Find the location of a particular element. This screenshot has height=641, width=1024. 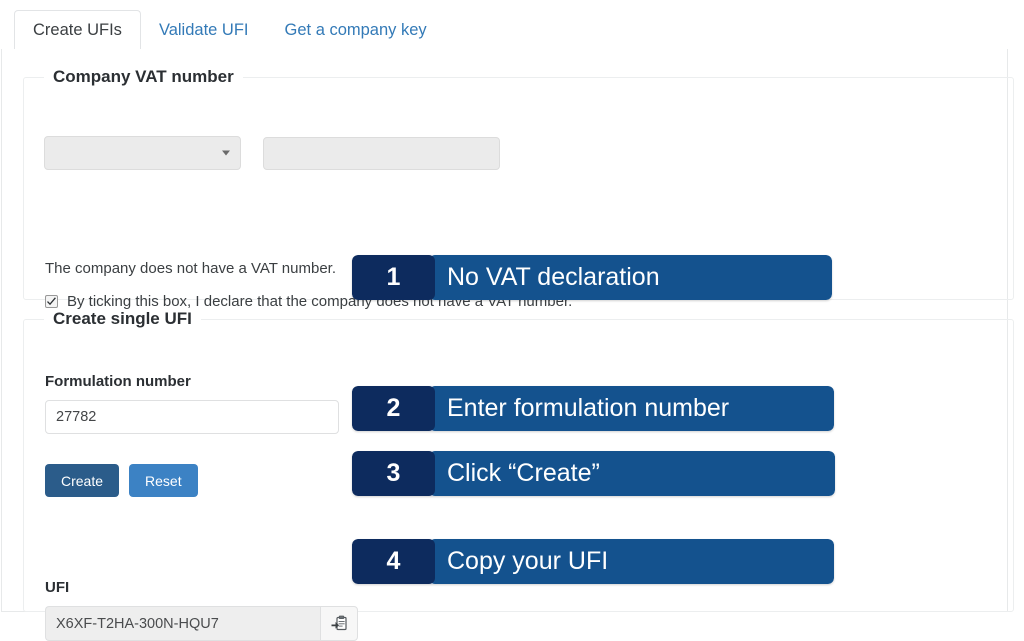

company-vat-number-legend: Company VAT number is located at coordinates (143, 76).